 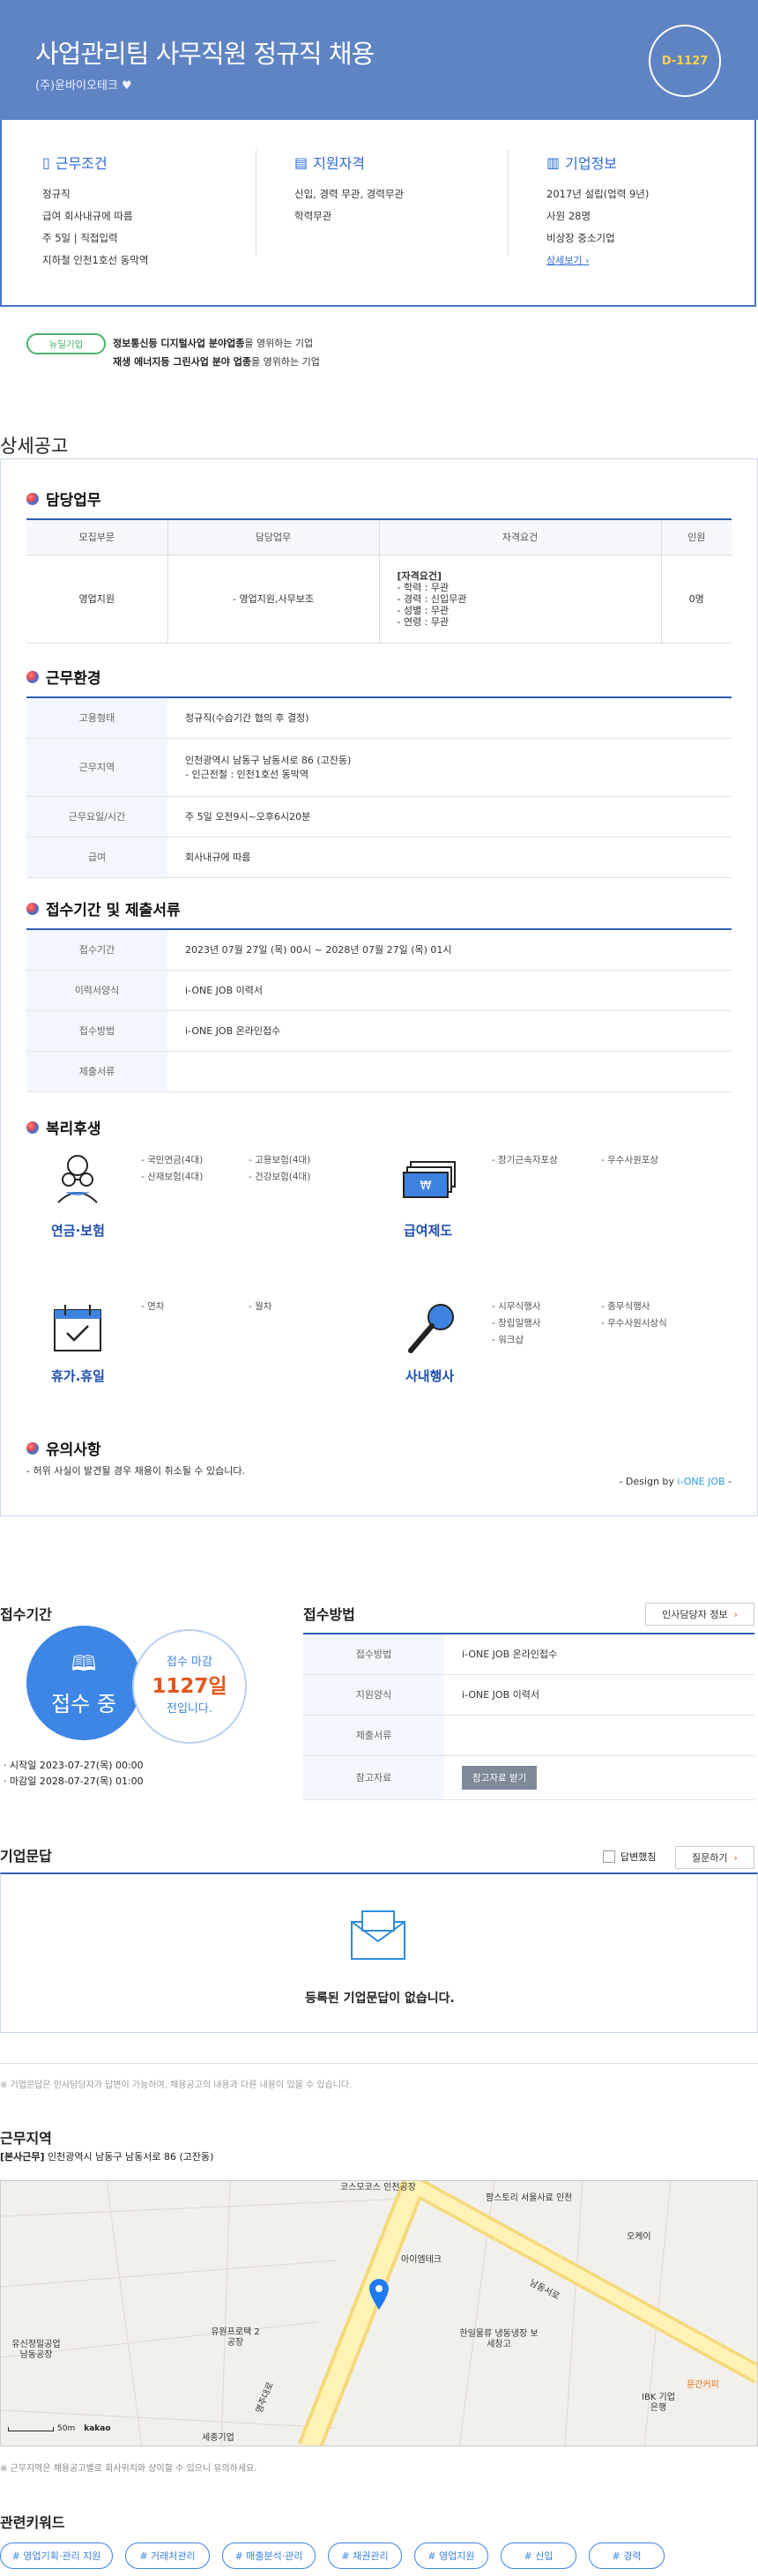 I want to click on calendar-check-icon, so click(x=77, y=1328).